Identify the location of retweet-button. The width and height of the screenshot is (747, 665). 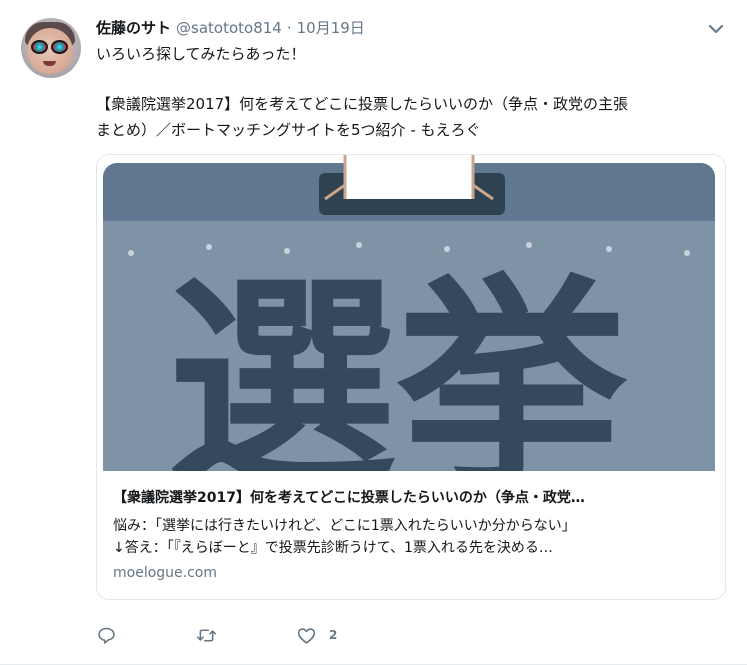
(206, 635).